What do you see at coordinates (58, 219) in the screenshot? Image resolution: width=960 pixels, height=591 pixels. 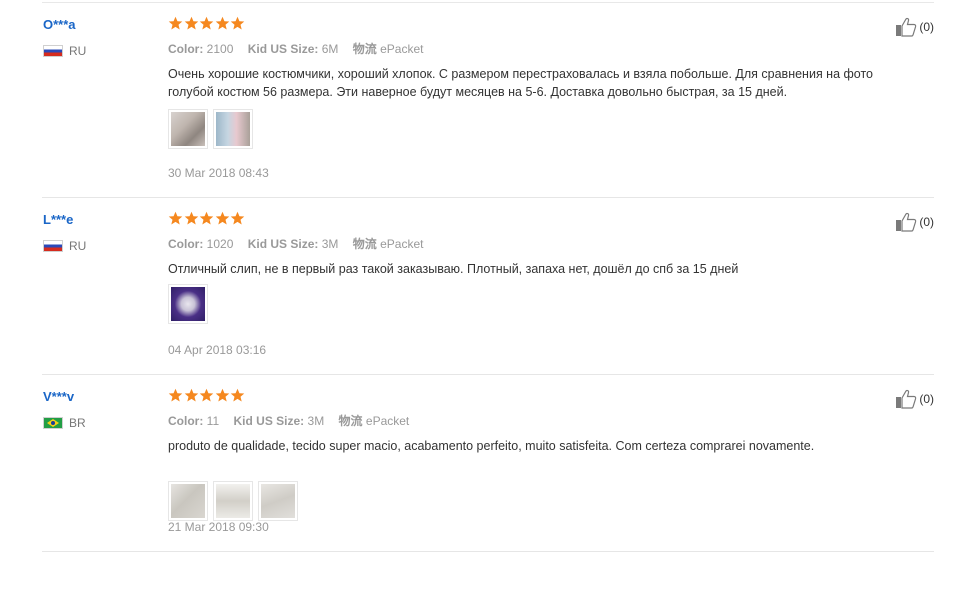 I see `user-name-link: L***e` at bounding box center [58, 219].